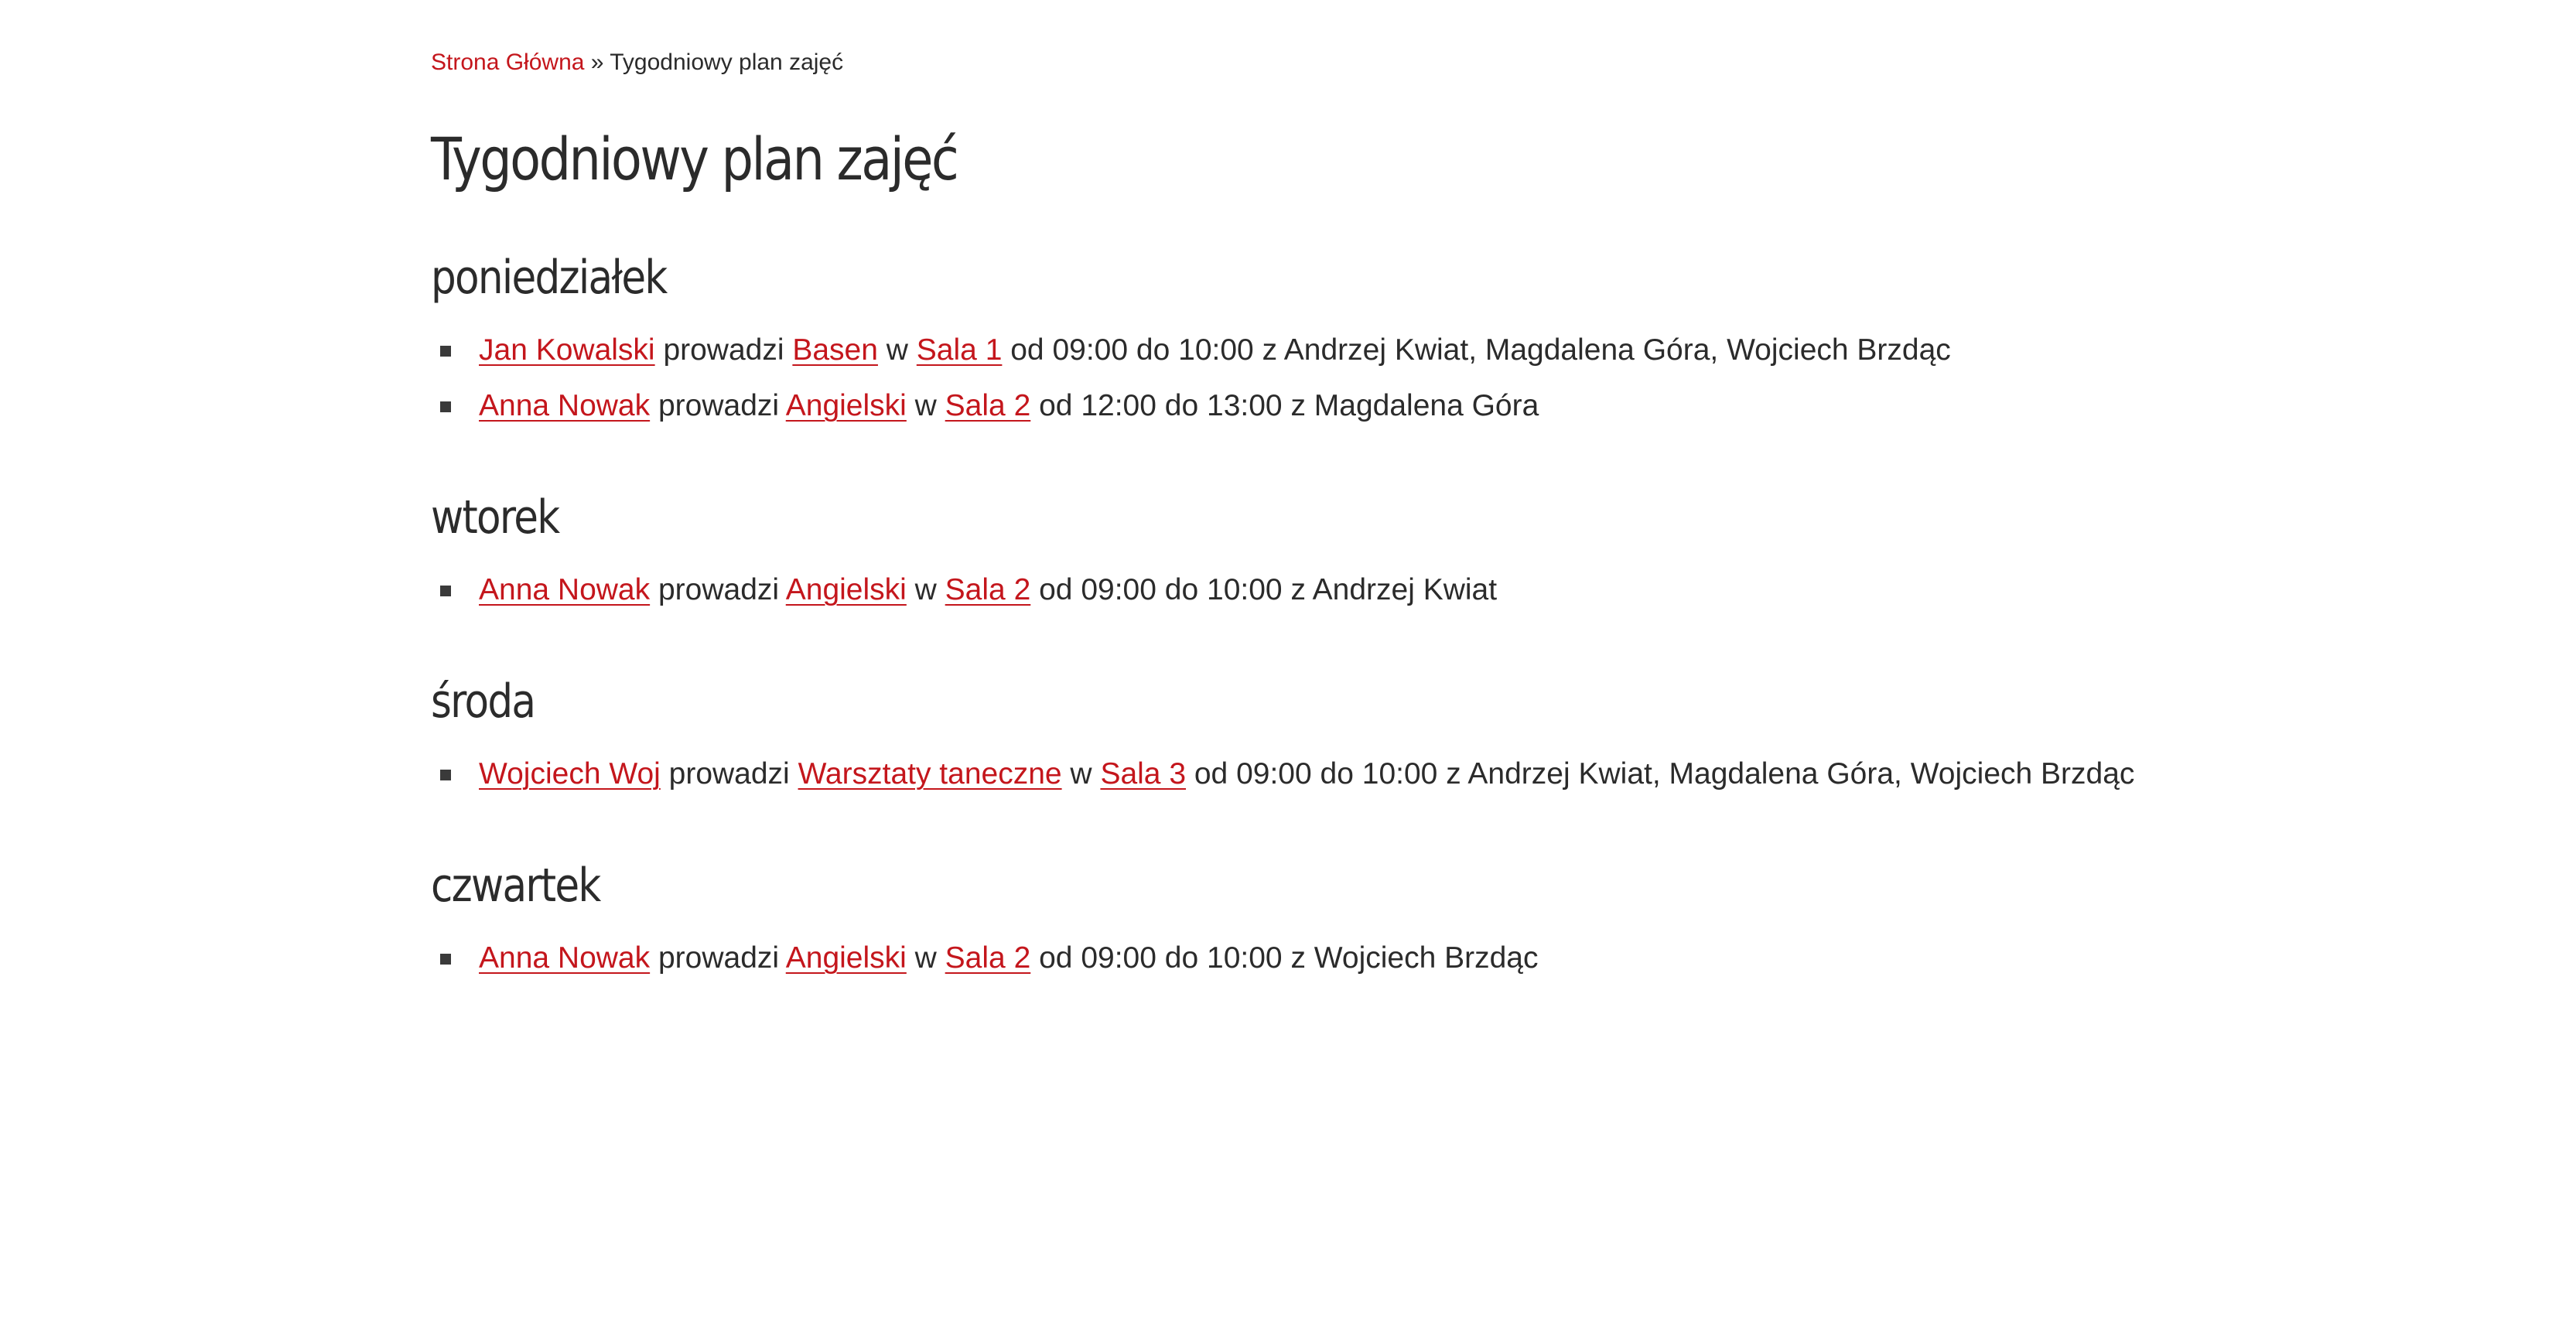 This screenshot has height=1342, width=2576. Describe the element at coordinates (1118, 406) in the screenshot. I see `start-time: 12:00` at that location.